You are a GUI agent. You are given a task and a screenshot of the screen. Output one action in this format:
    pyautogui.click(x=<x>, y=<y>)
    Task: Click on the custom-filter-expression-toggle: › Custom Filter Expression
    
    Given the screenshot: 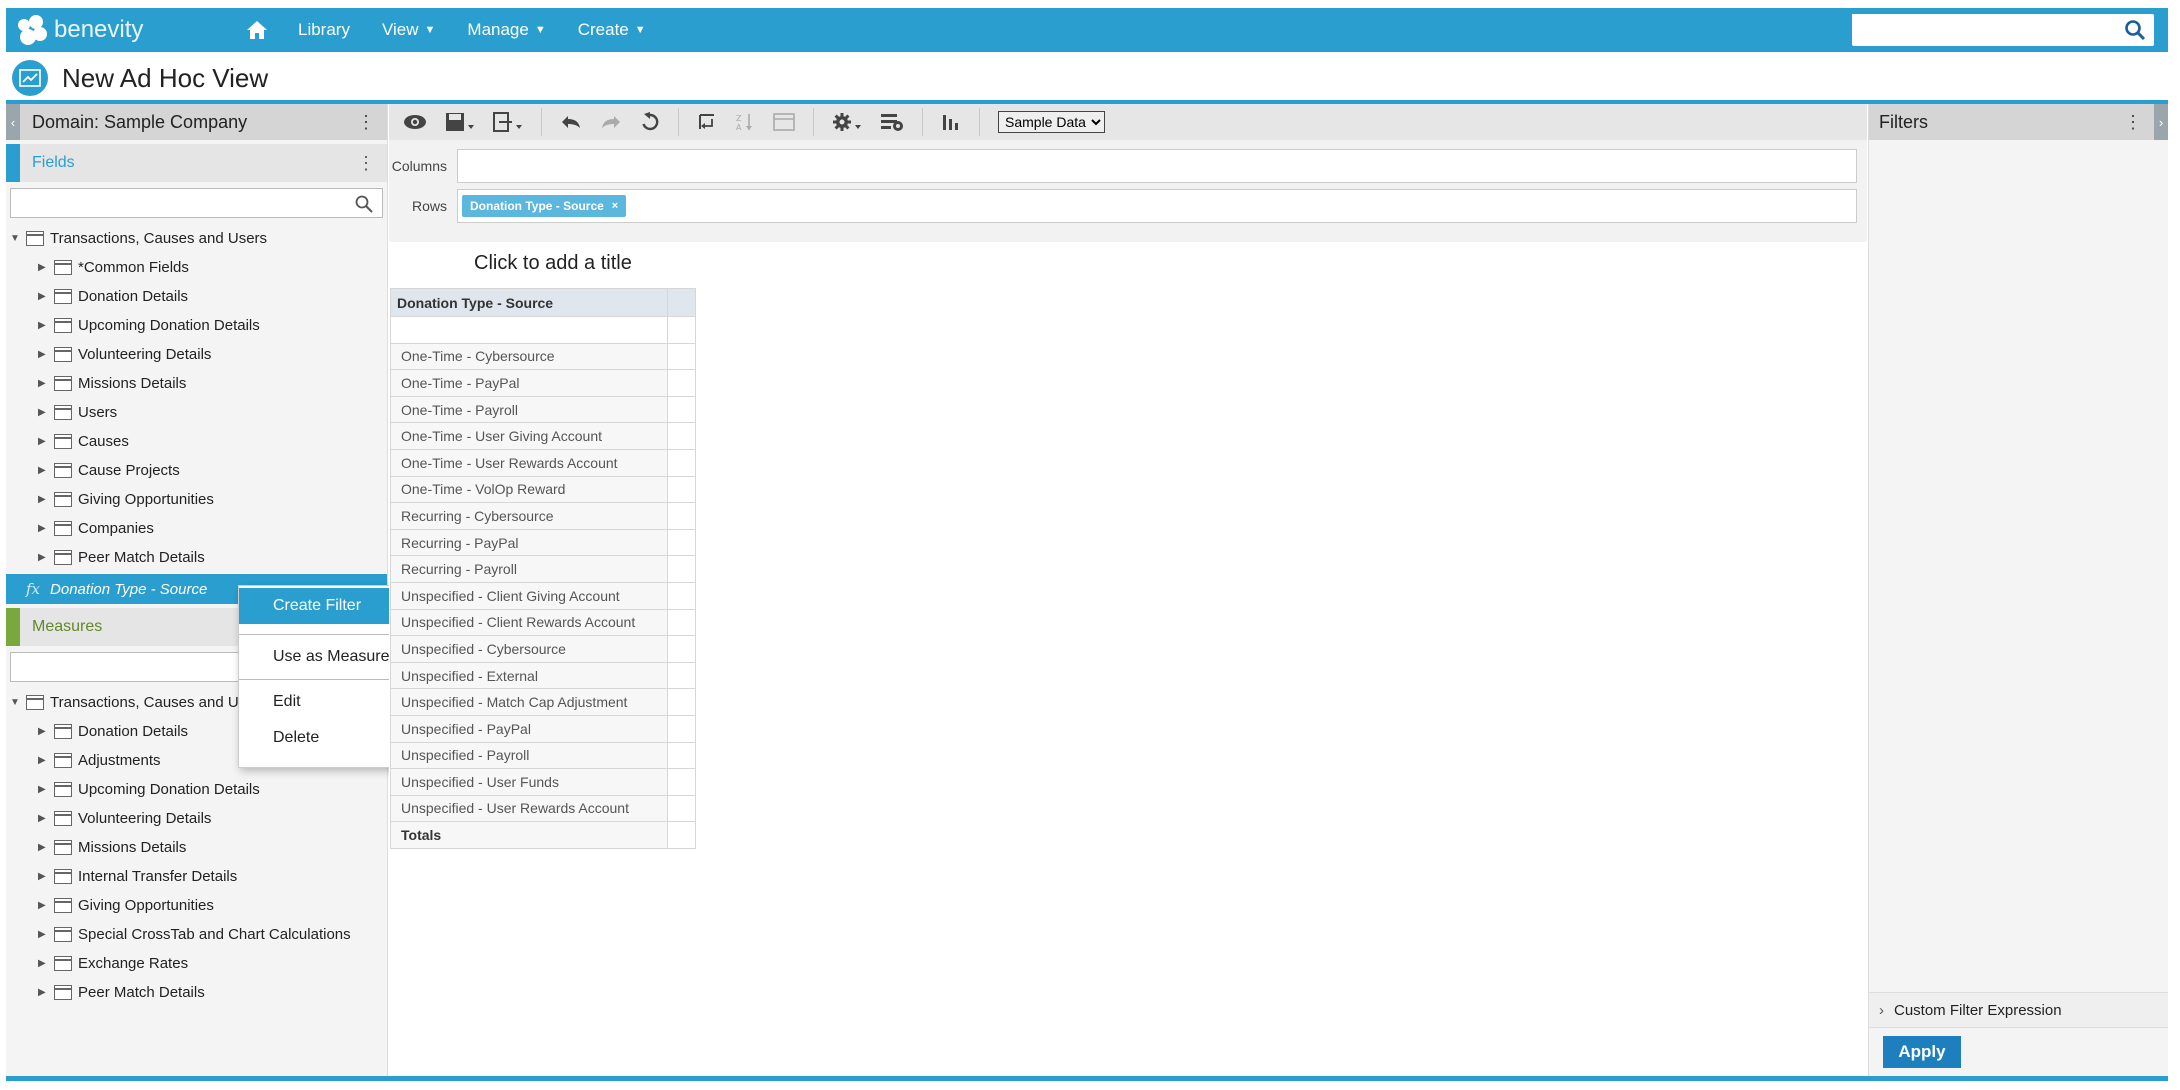 What is the action you would take?
    pyautogui.click(x=2018, y=1010)
    